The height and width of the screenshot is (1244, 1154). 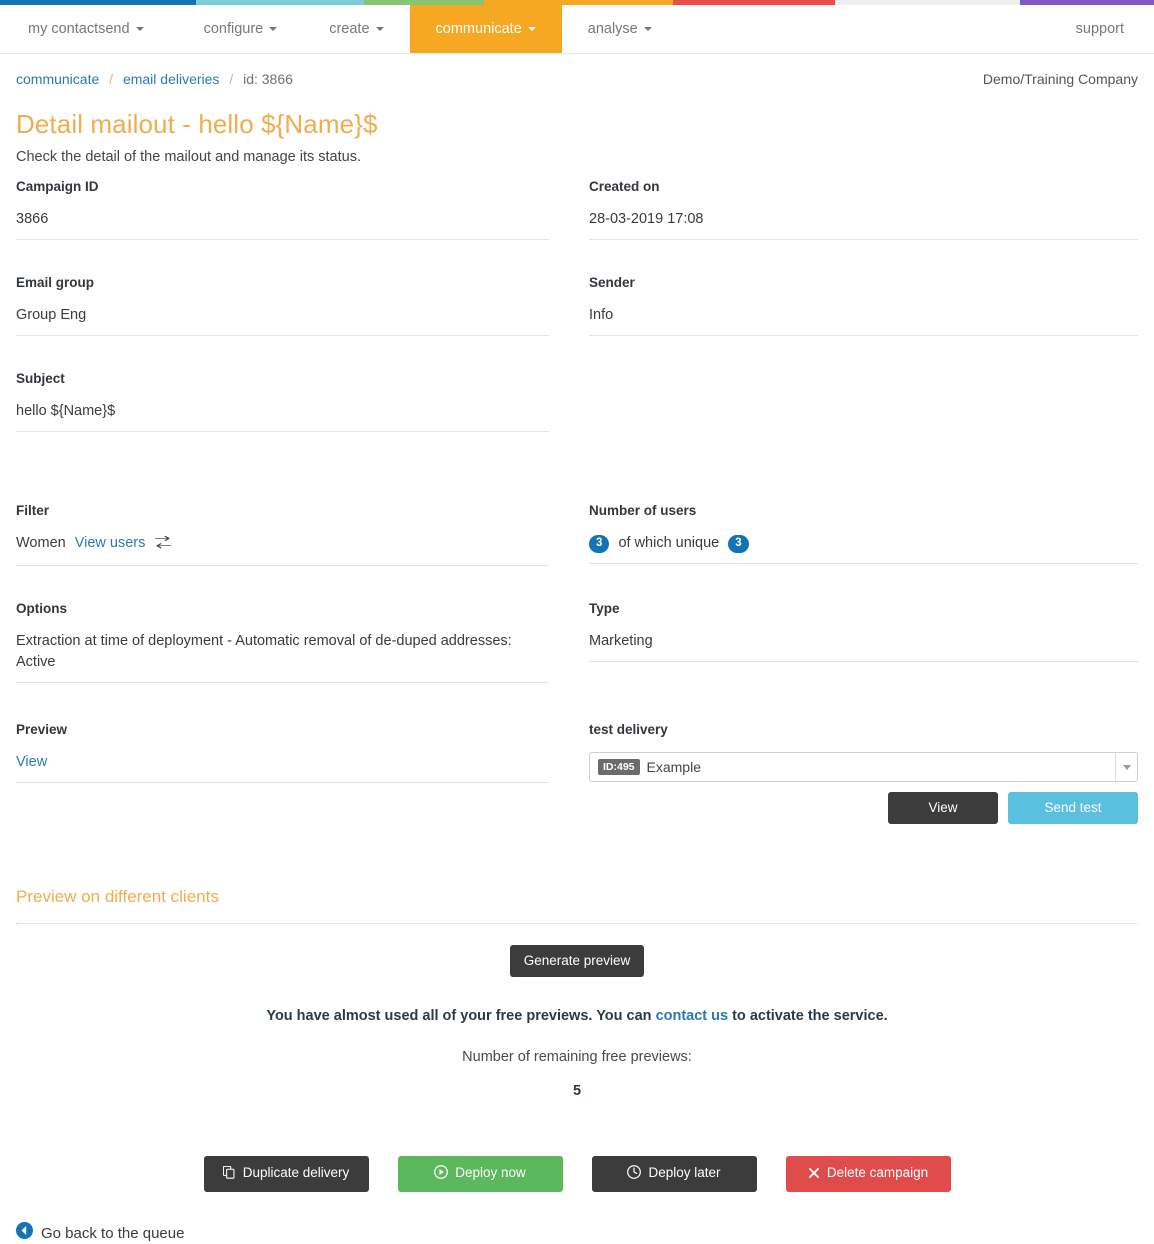 I want to click on page-title: Detail mailout - hello ${Name}$, so click(x=197, y=124).